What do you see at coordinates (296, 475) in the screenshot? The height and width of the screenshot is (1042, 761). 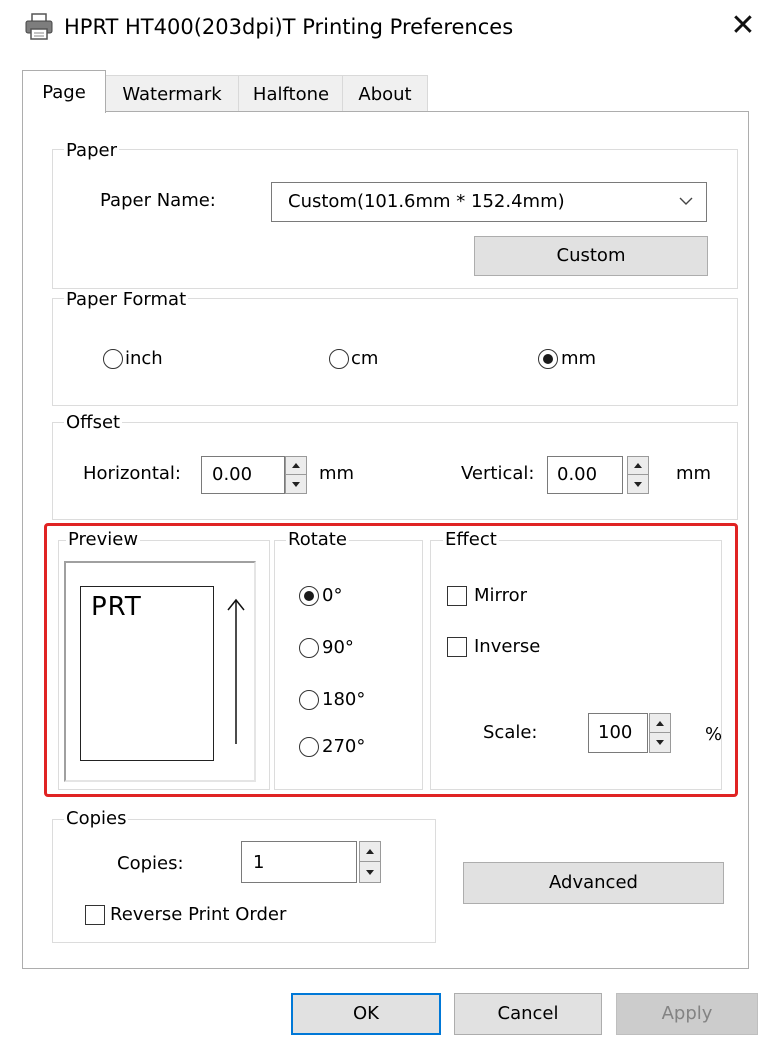 I see `horizontal-offset-spinner` at bounding box center [296, 475].